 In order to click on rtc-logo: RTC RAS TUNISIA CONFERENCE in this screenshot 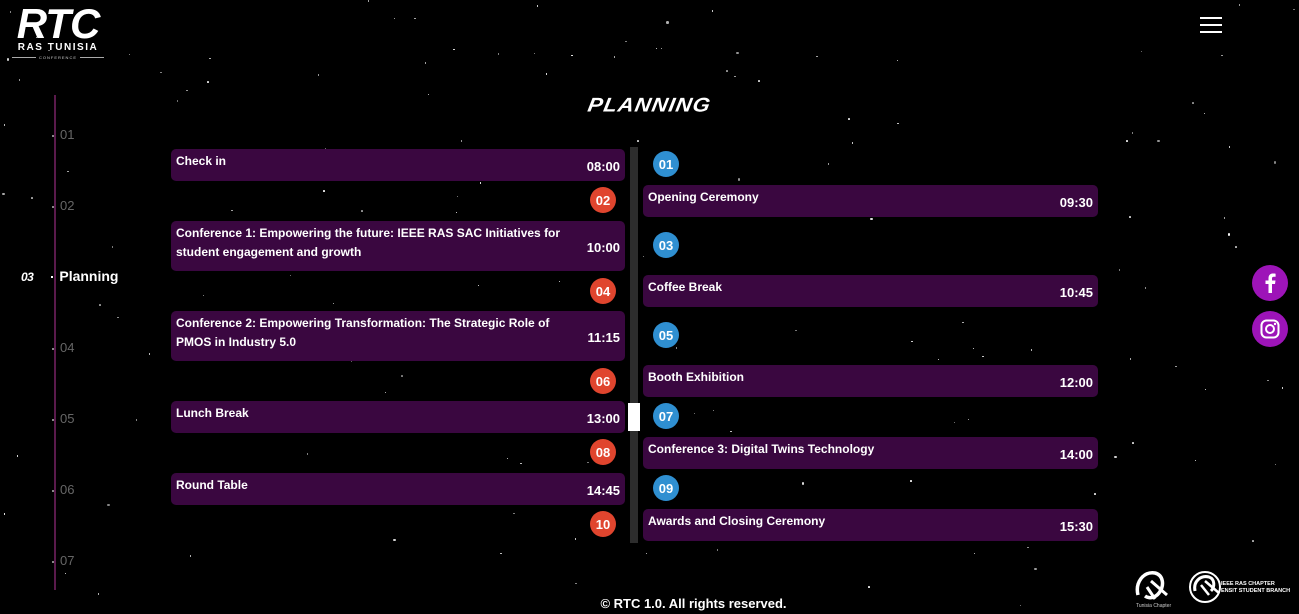, I will do `click(58, 30)`.